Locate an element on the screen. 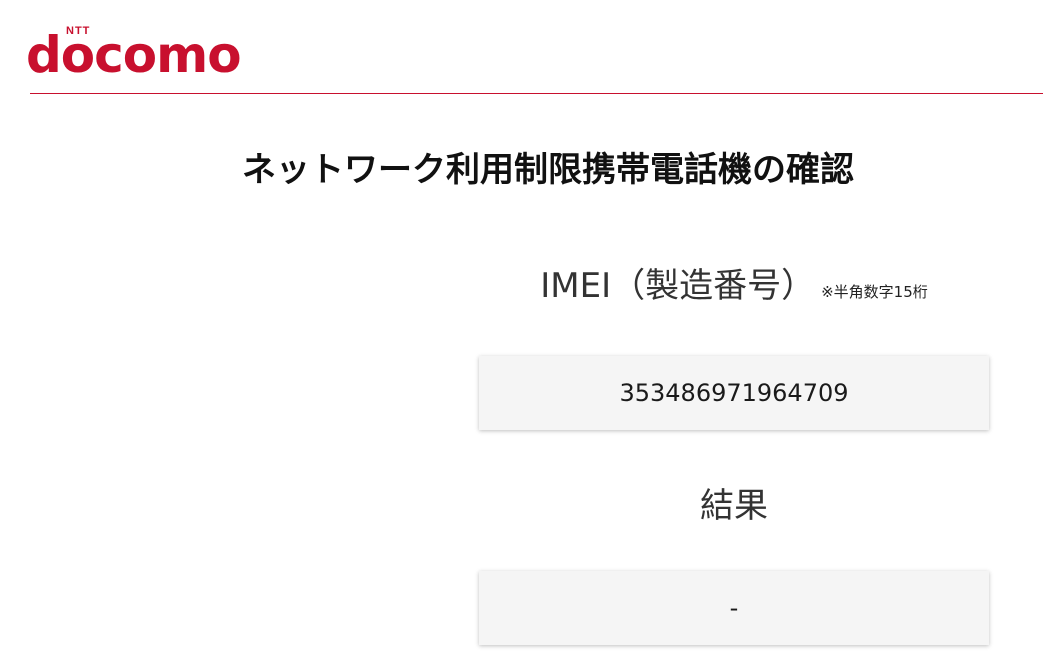 Image resolution: width=1043 pixels, height=663 pixels. docomo-logo: NTT docomo is located at coordinates (138, 54).